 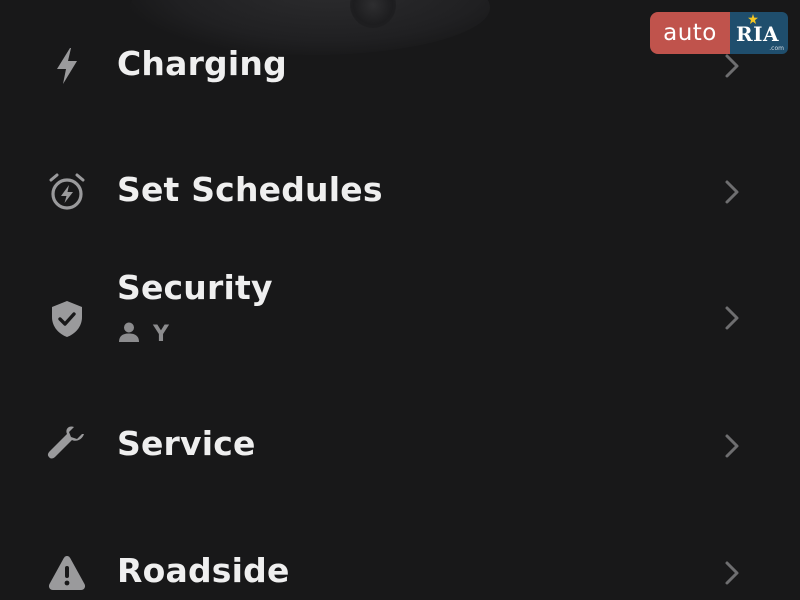 I want to click on lightning-bolt-icon, so click(x=67, y=66).